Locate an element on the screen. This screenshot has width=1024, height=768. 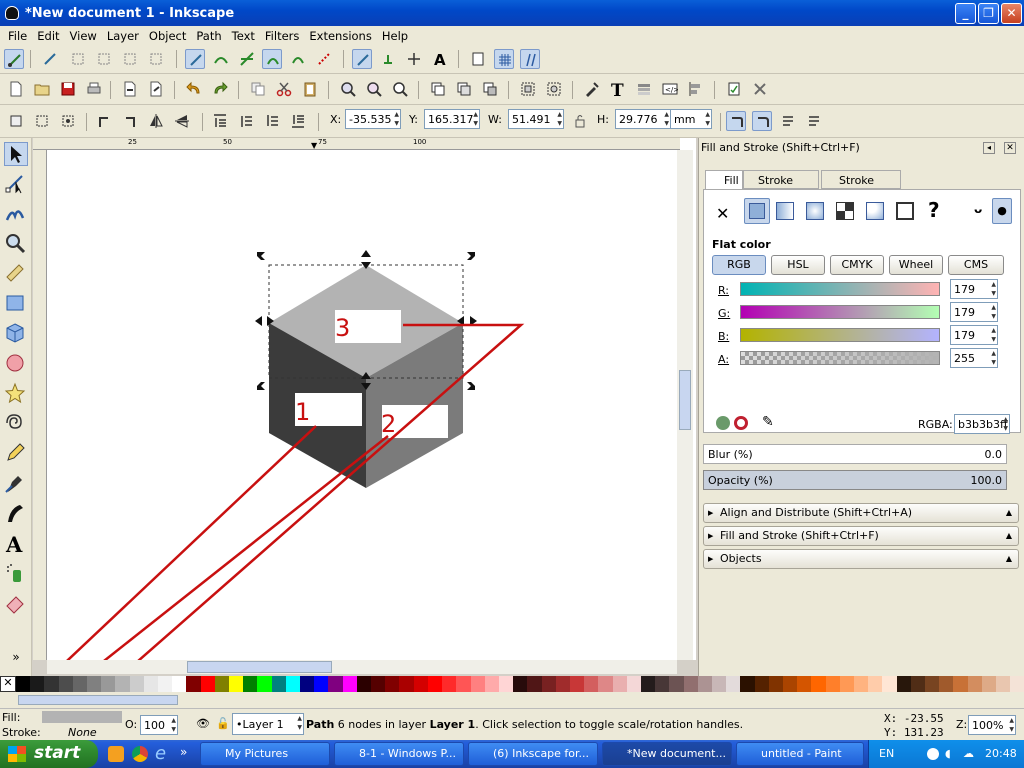
color-palette: ✕ is located at coordinates (512, 684).